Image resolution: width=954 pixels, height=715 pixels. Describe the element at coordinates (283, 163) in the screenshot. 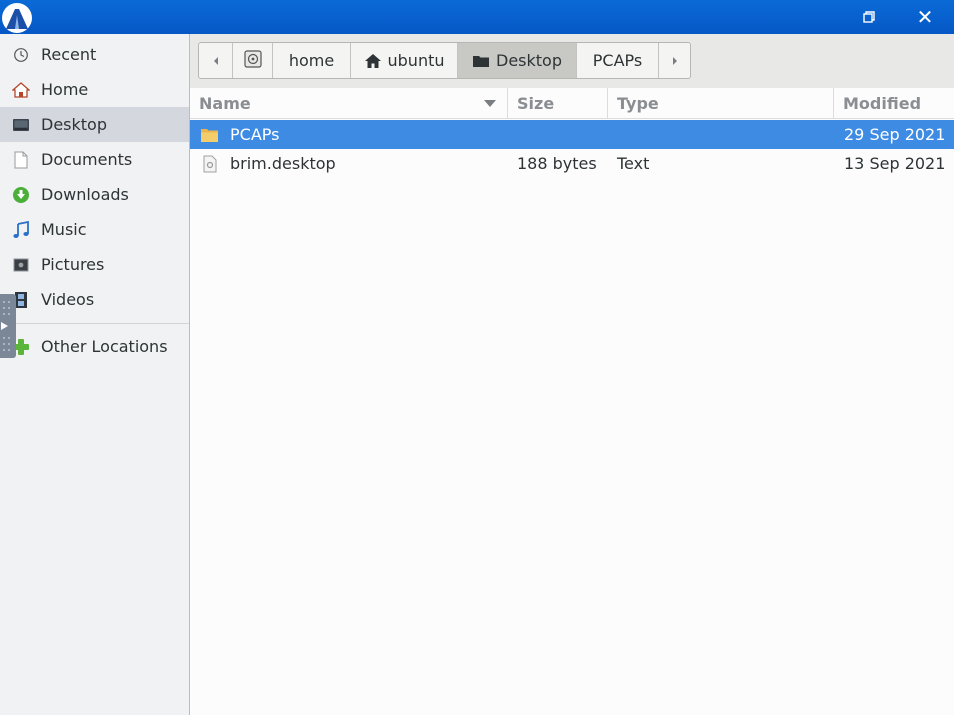

I see `file-name: brim.desktop` at that location.